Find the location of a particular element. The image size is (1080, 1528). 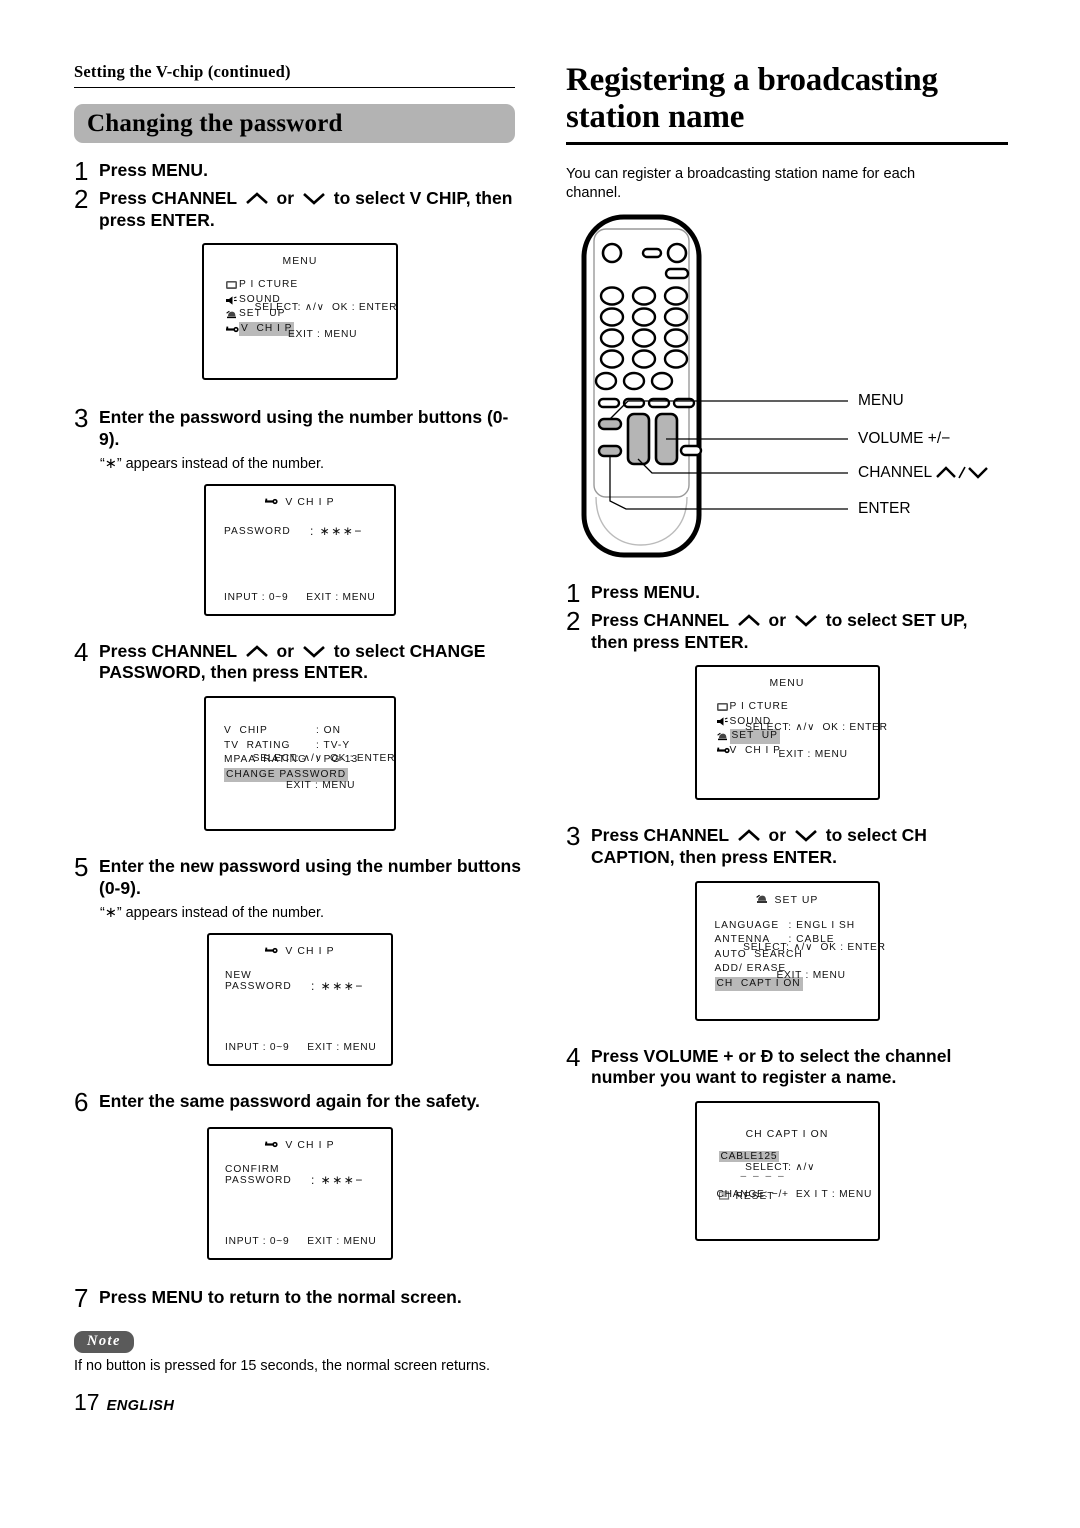

page-language: ENGLISH is located at coordinates (140, 1406).